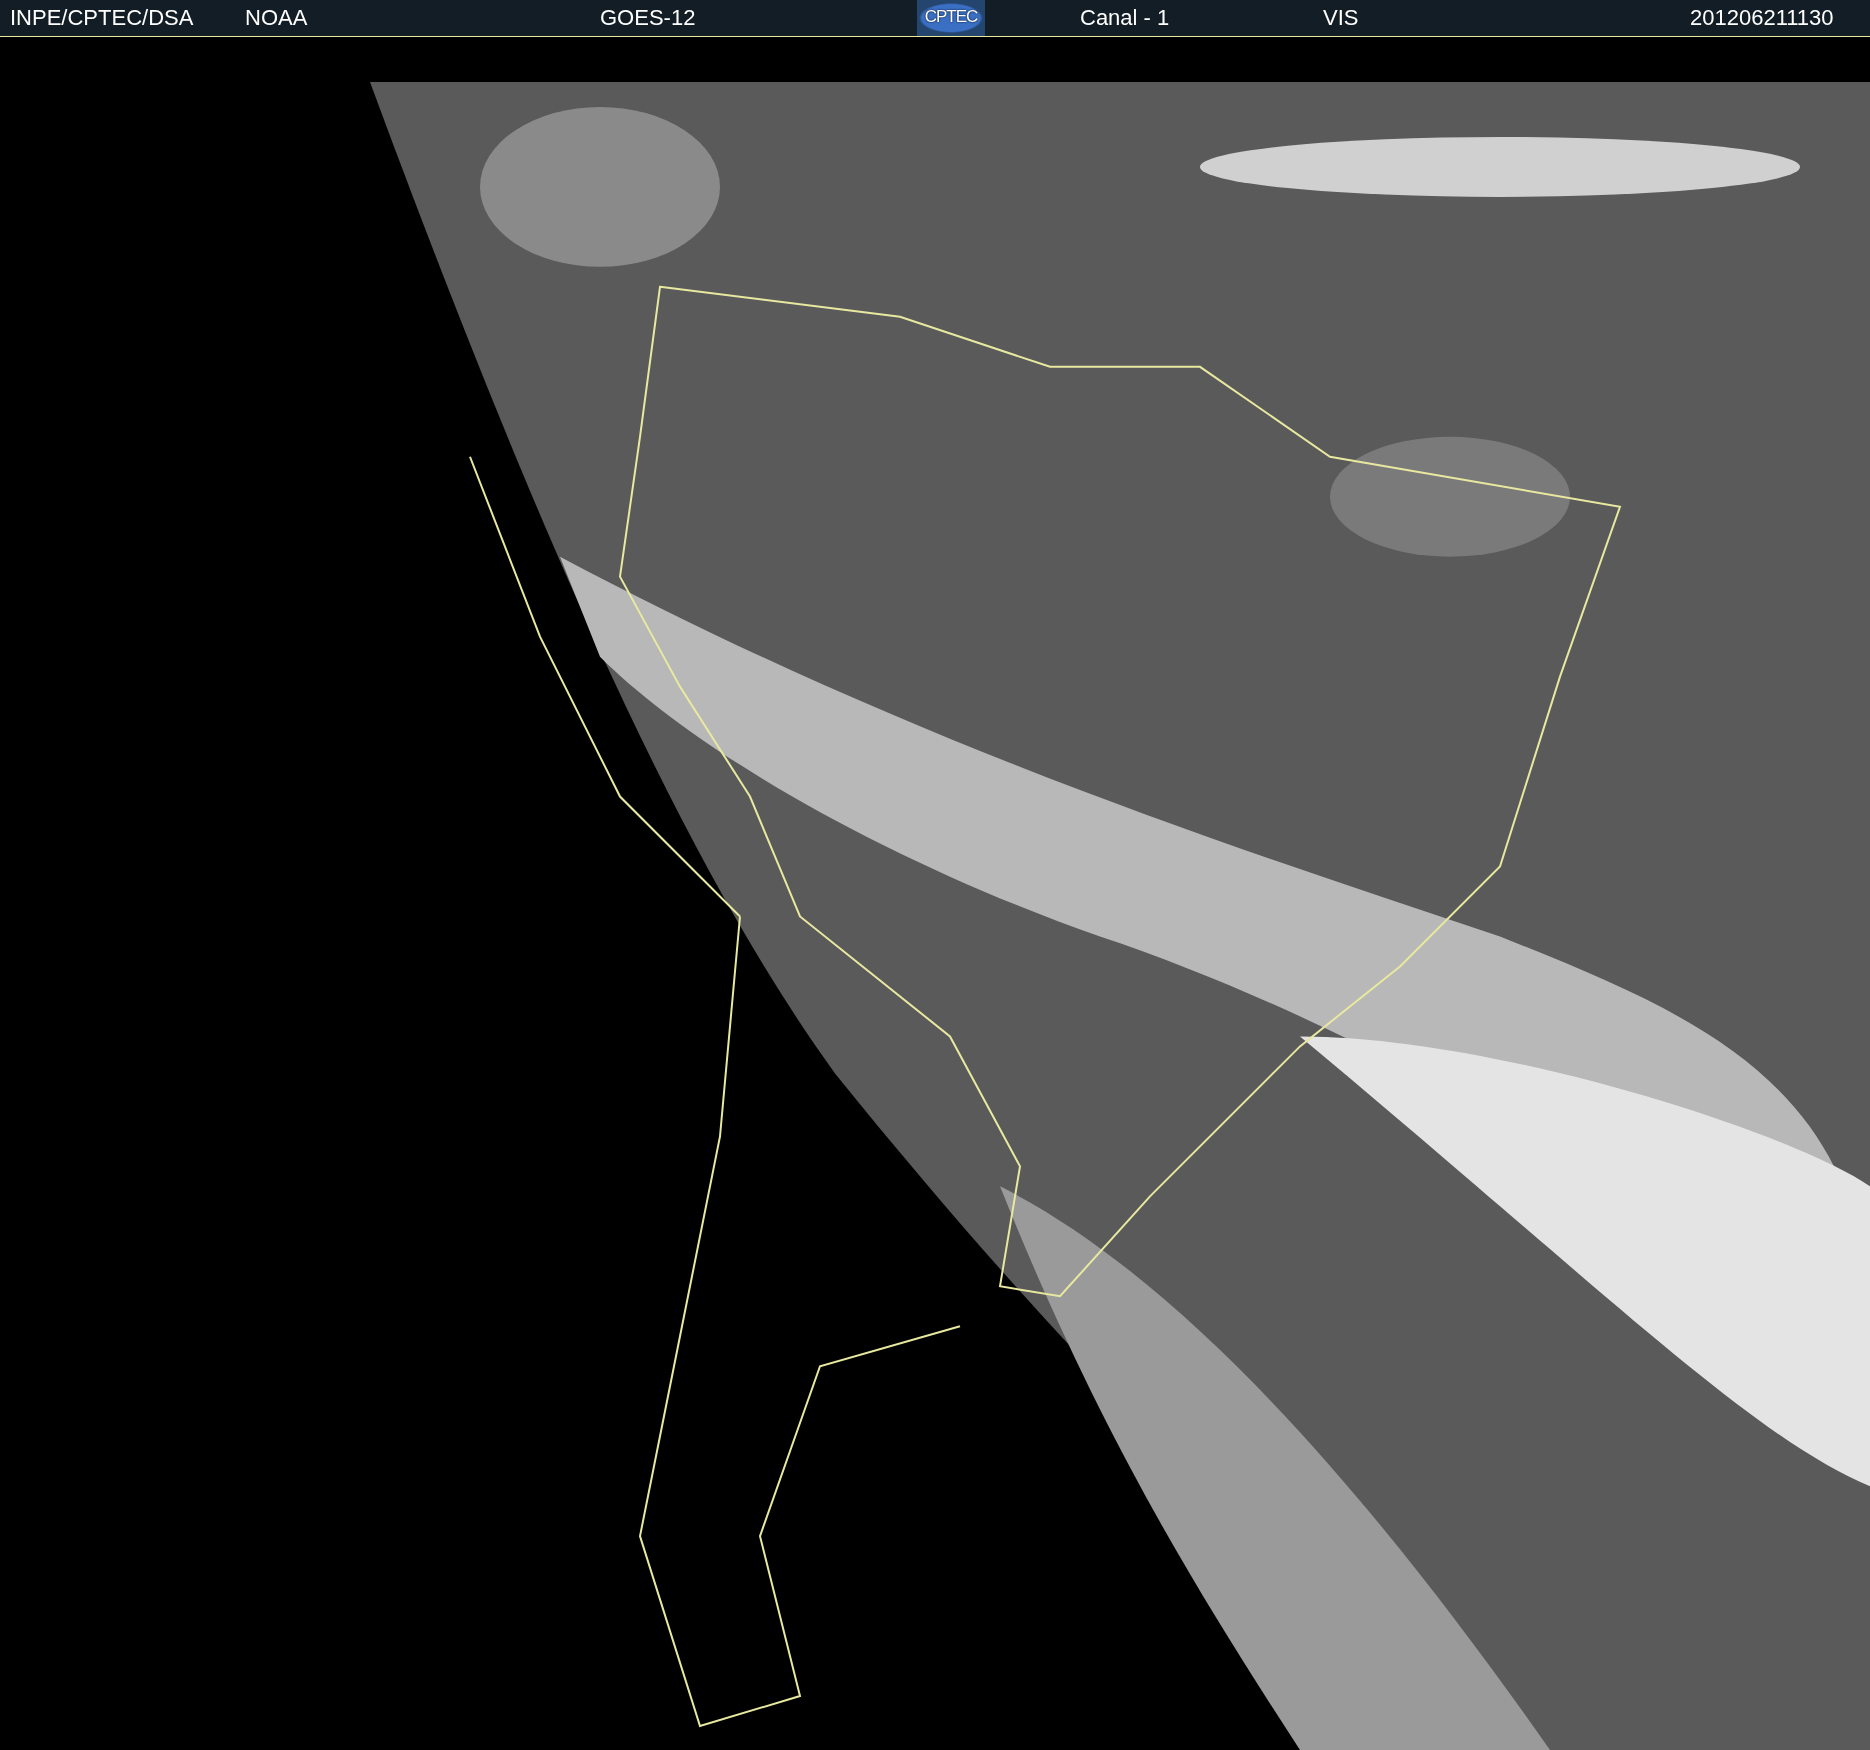 The height and width of the screenshot is (1750, 1870). Describe the element at coordinates (1762, 18) in the screenshot. I see `header-label: 201206211130` at that location.